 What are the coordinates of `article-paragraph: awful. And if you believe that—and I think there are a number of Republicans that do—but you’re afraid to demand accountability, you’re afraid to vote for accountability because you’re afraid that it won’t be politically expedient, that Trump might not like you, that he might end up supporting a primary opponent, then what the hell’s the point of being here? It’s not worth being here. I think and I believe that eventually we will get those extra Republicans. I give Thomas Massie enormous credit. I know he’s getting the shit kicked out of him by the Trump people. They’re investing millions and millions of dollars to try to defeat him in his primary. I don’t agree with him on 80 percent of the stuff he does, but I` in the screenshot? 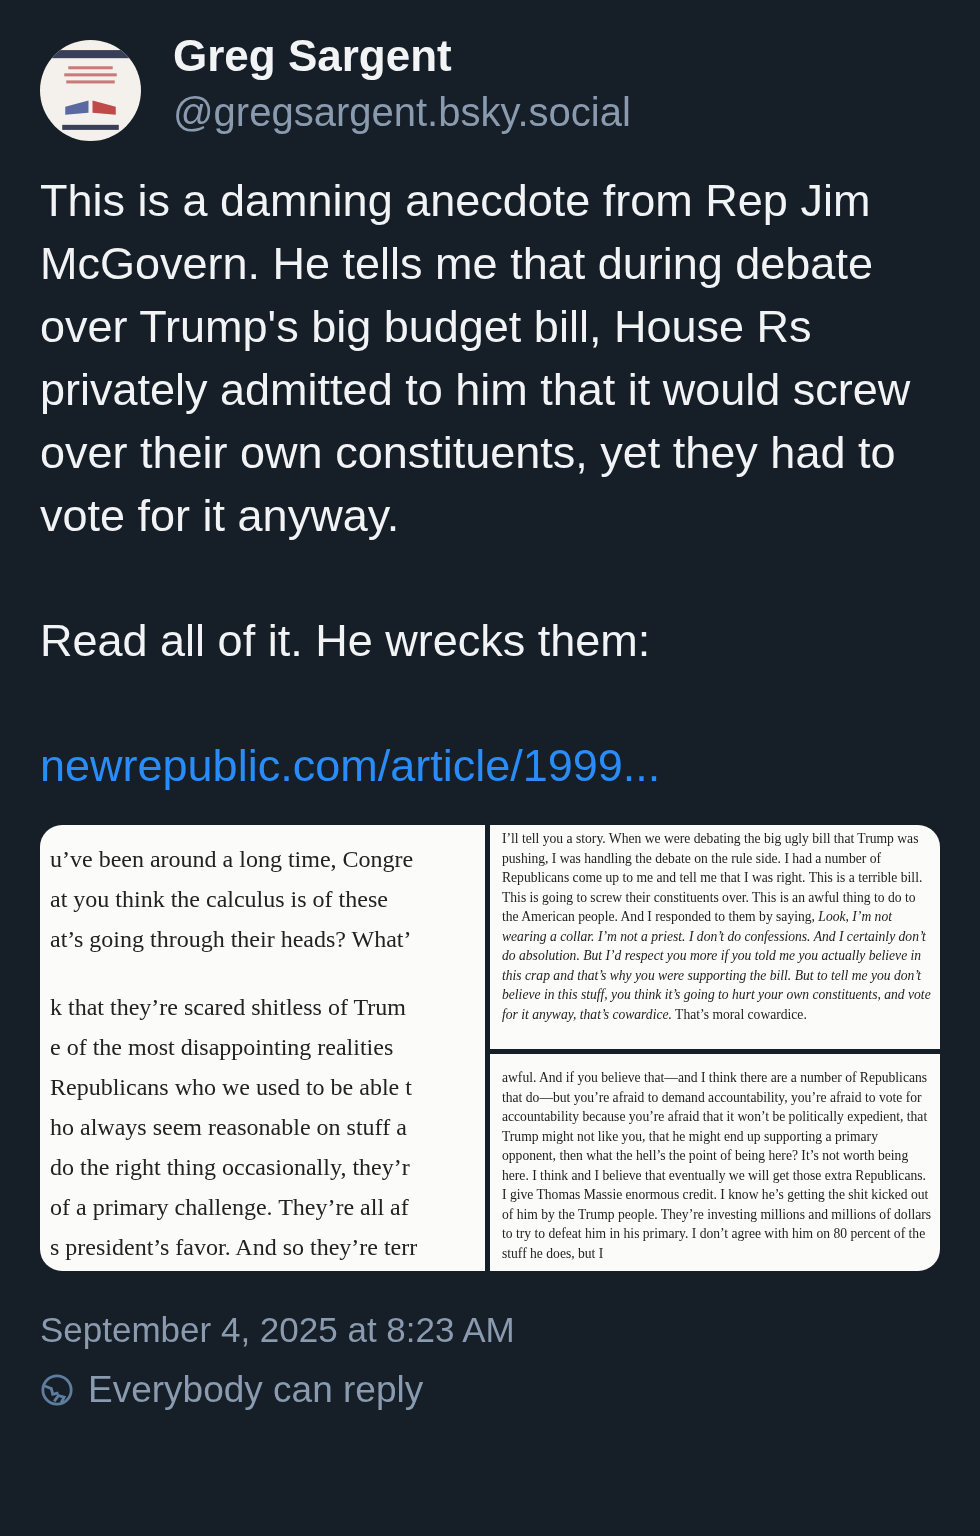 It's located at (717, 1166).